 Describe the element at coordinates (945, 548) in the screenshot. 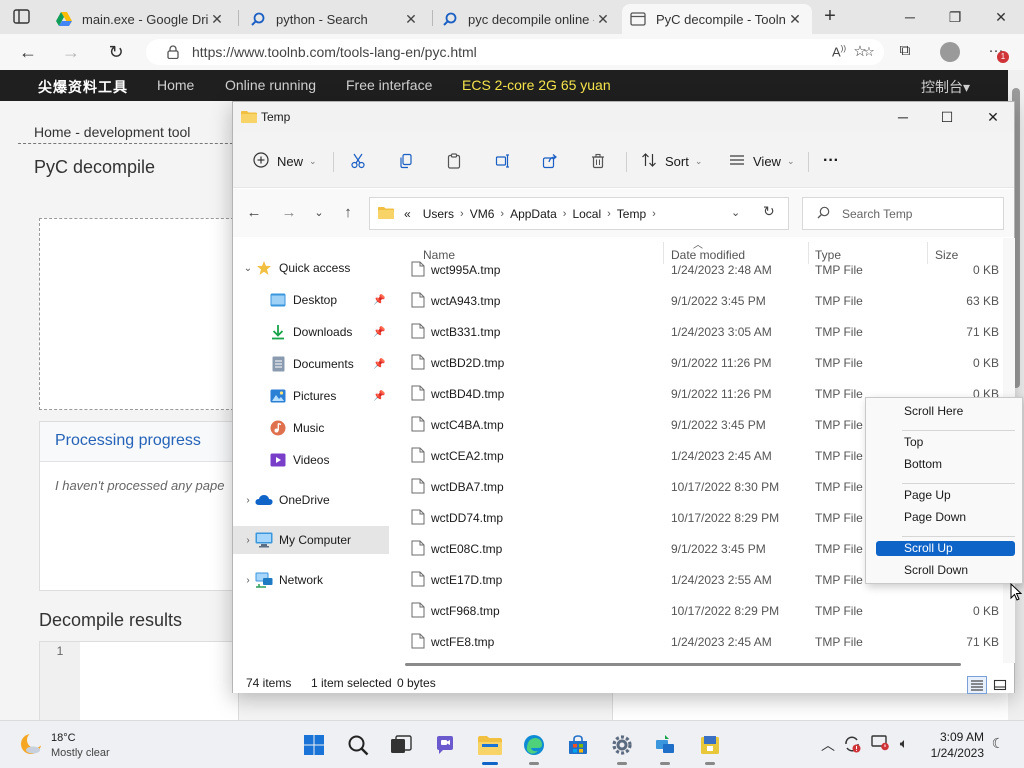

I see `menu-item-scroll-up: Scroll Up` at that location.